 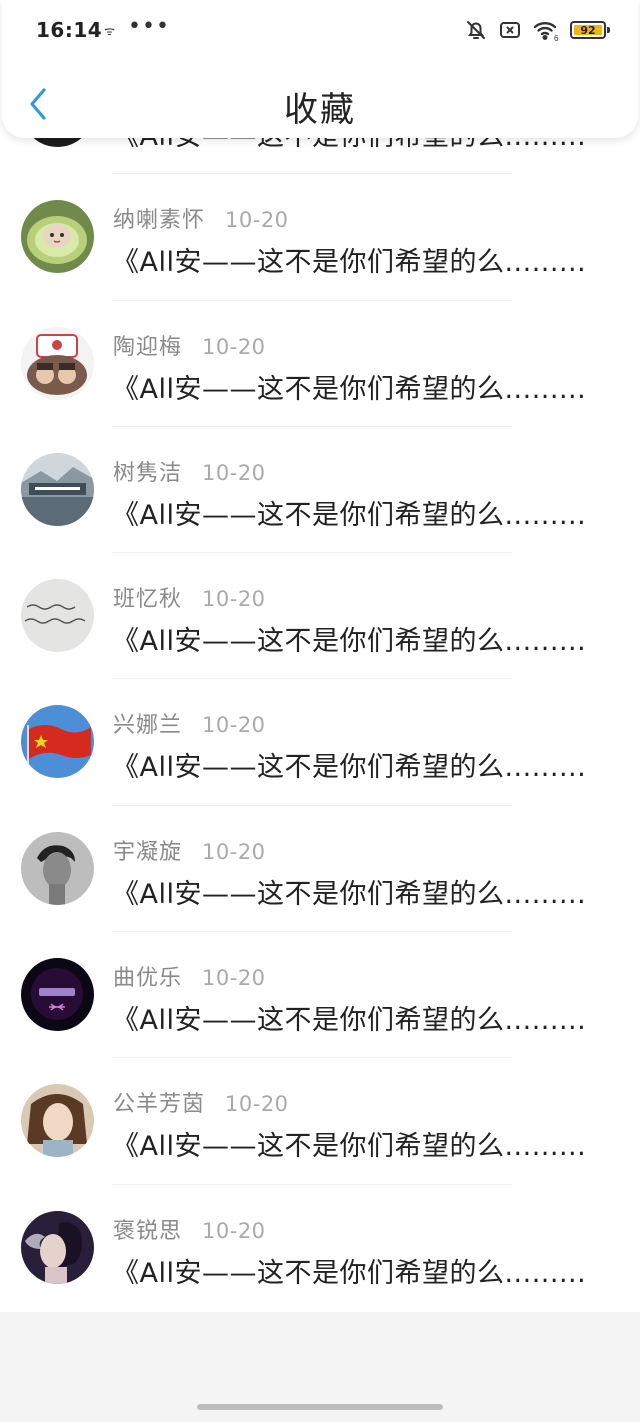 I want to click on item-author: 曲优乐, so click(x=148, y=979).